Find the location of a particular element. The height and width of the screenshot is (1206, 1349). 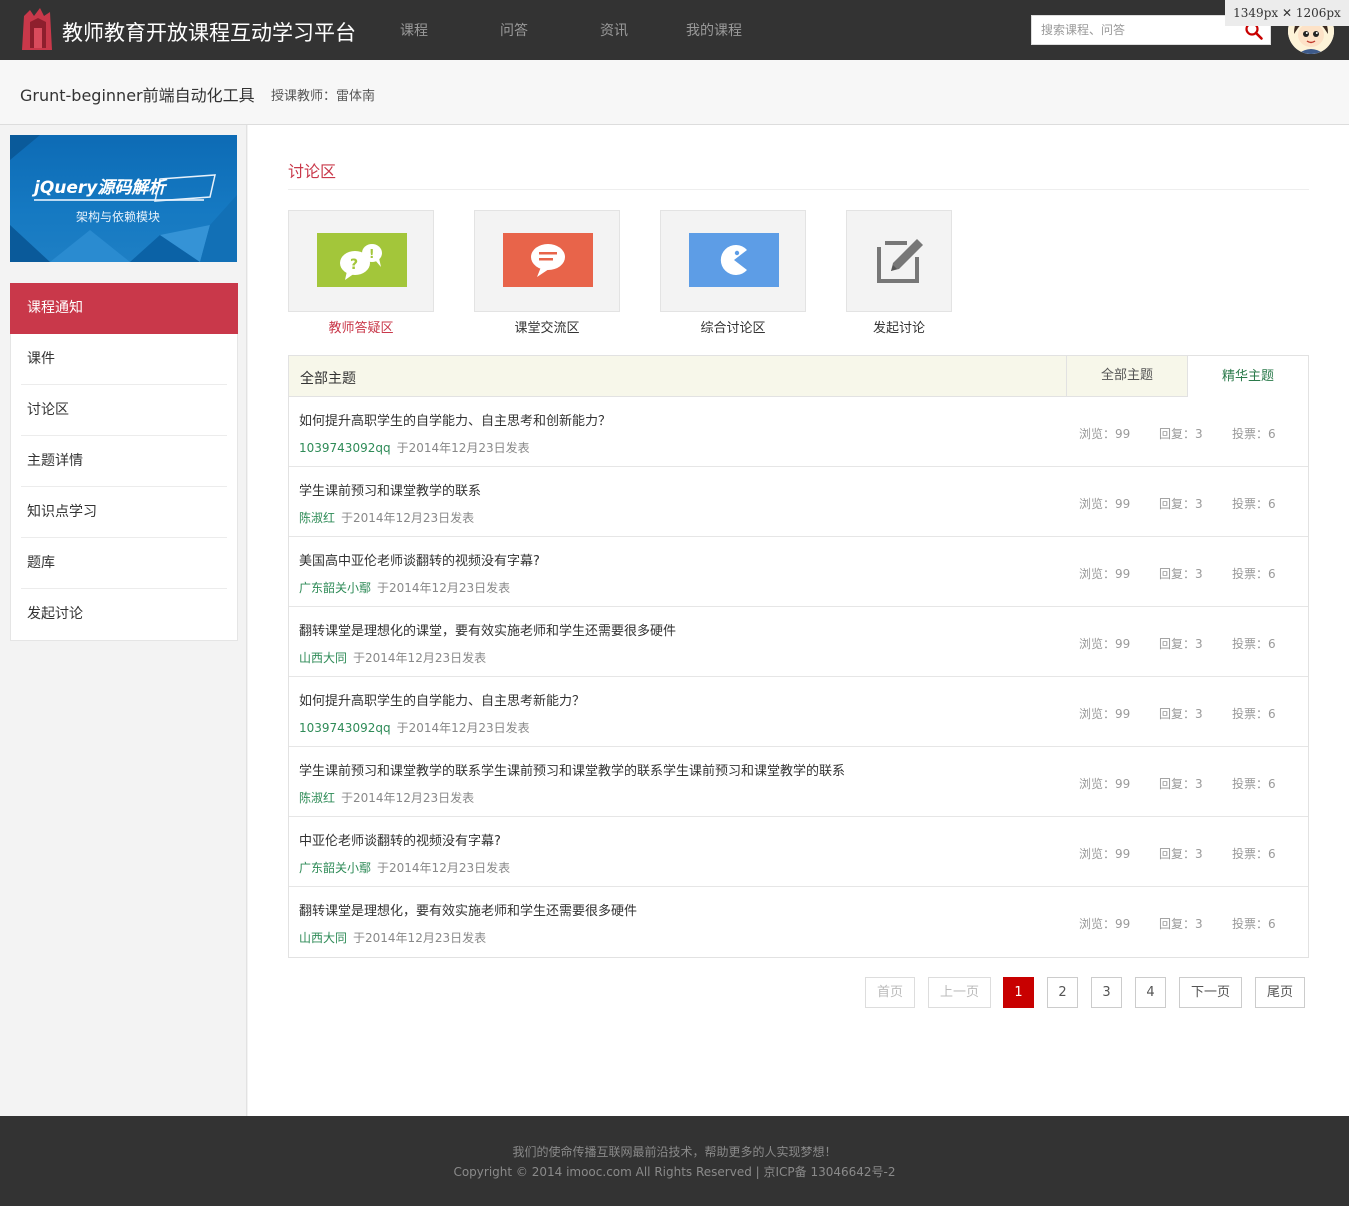

category-general-discussion: 综合讨论区 is located at coordinates (733, 273).